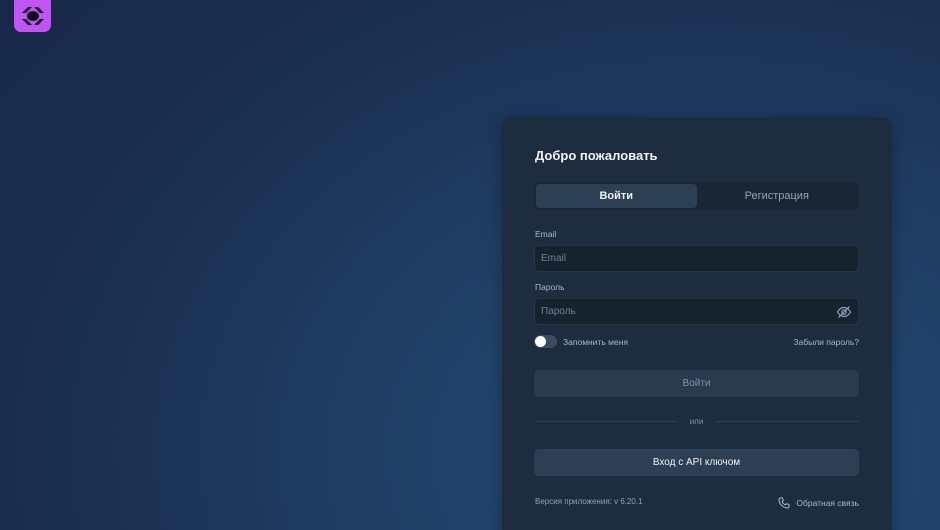 This screenshot has height=530, width=940. I want to click on email-label: Email, so click(546, 234).